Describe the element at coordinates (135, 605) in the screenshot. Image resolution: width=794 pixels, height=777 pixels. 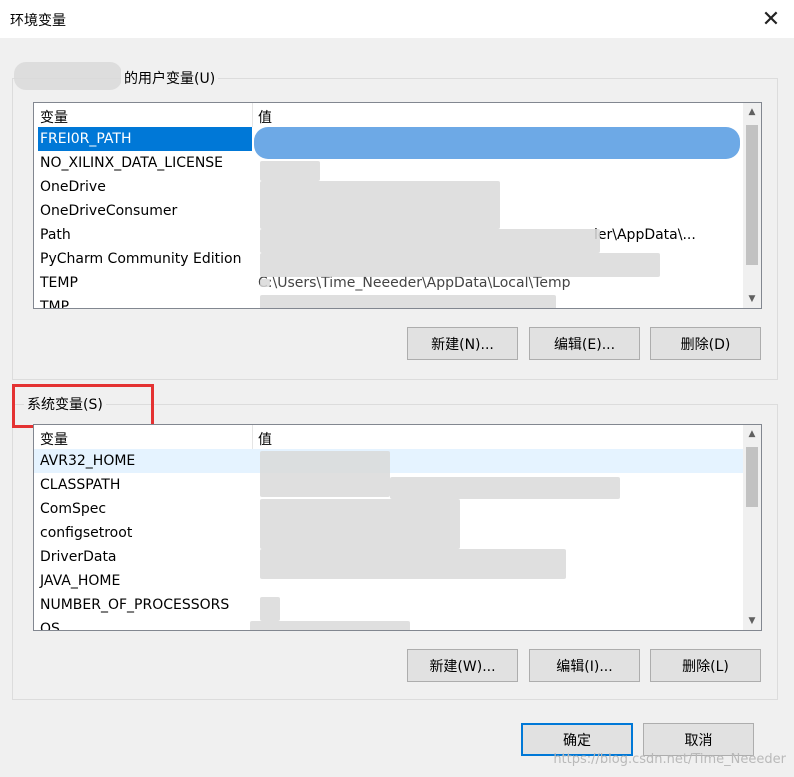
I see `var-name: NUMBER_OF_PROCESSORS` at that location.